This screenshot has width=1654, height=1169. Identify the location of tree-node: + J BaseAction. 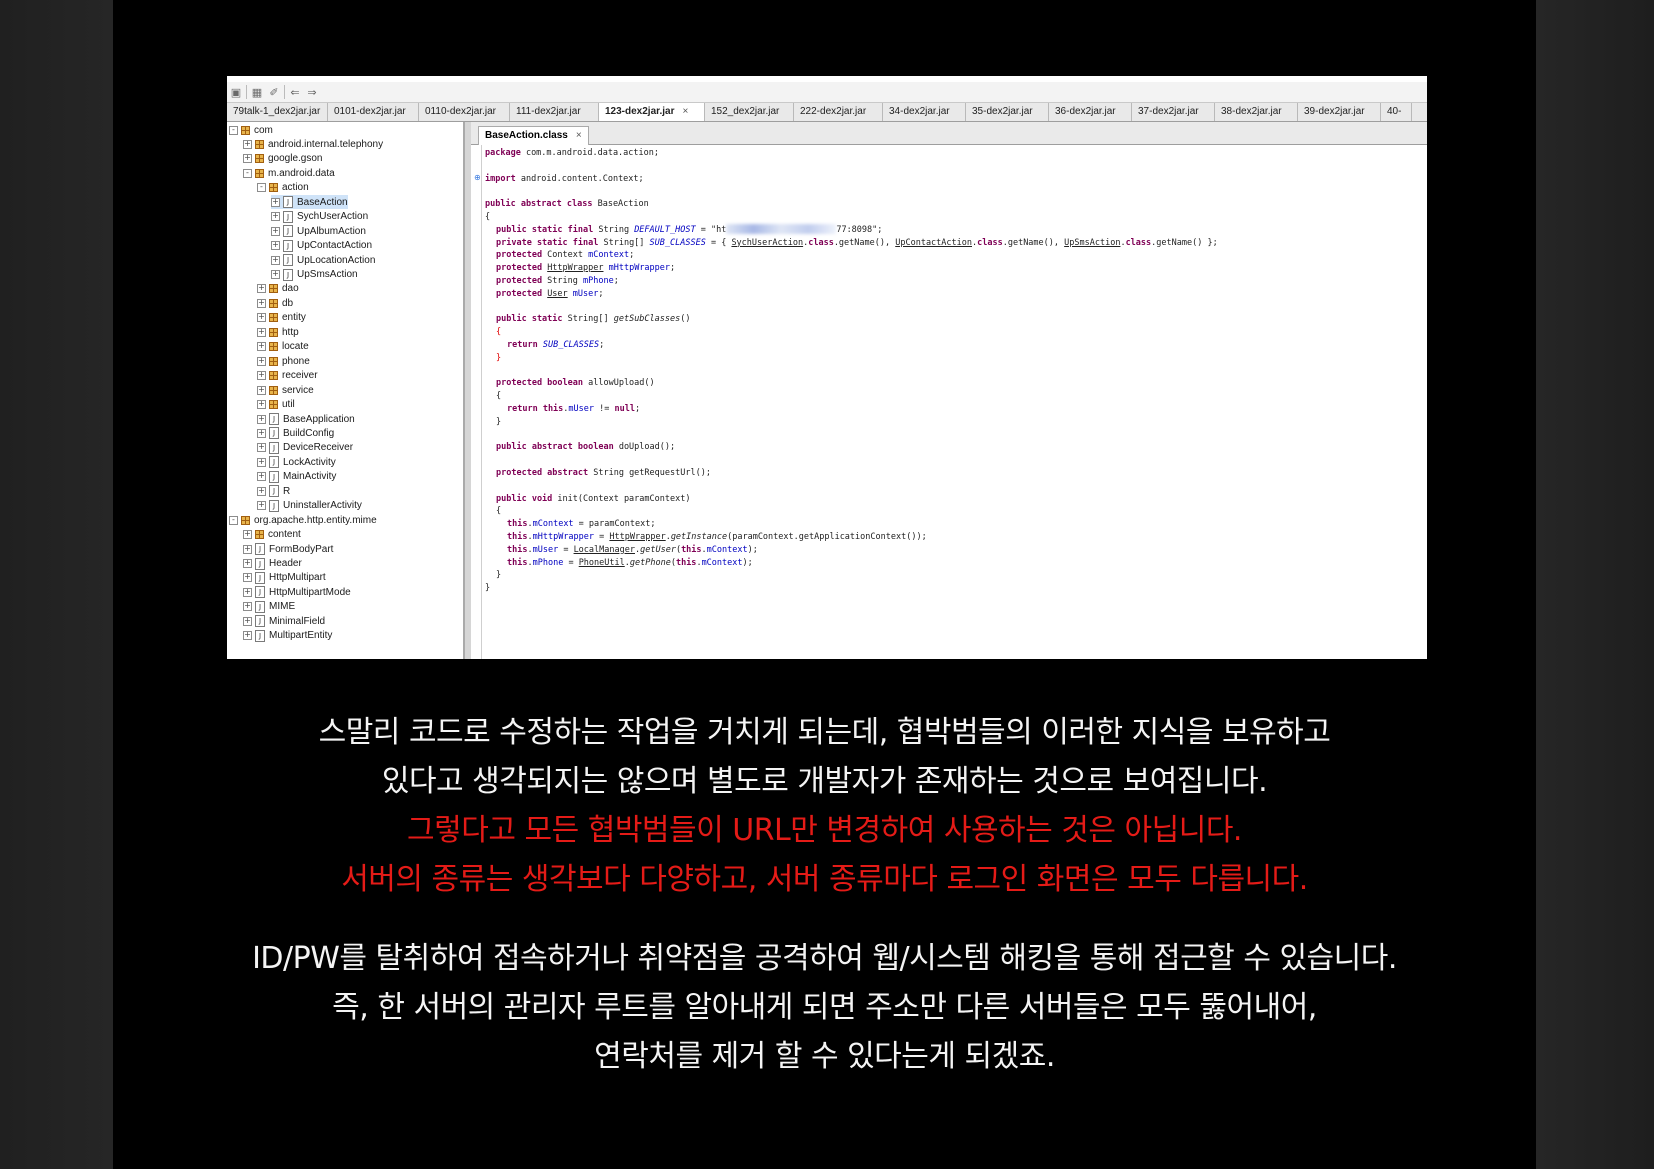
(309, 202).